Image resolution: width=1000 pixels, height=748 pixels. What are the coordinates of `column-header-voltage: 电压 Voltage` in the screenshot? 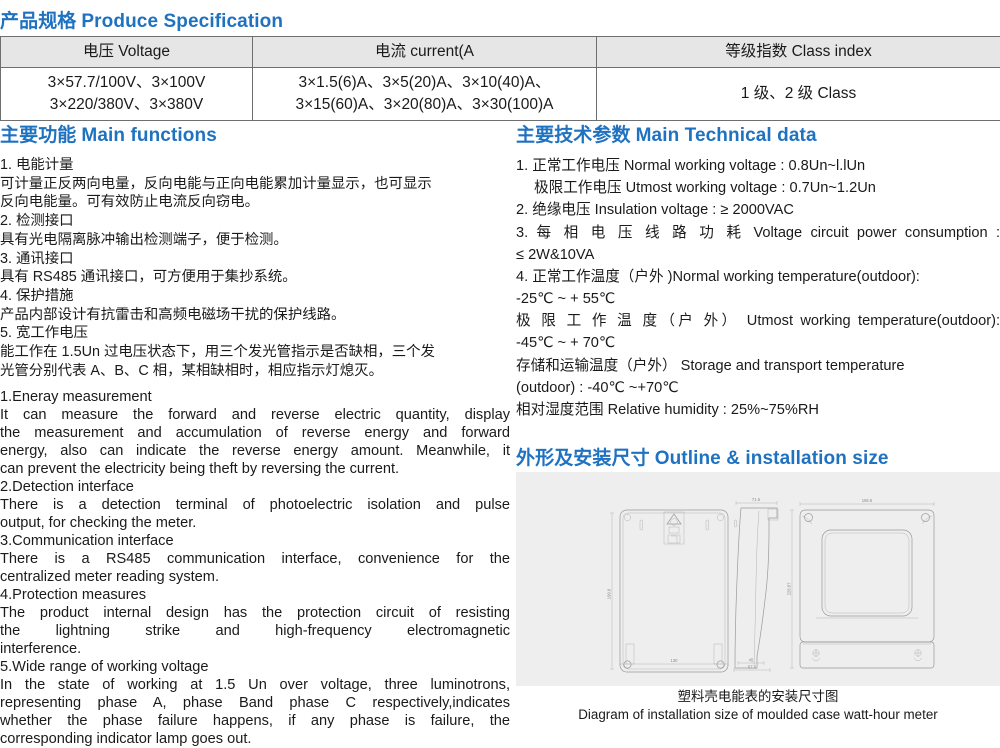 It's located at (127, 52).